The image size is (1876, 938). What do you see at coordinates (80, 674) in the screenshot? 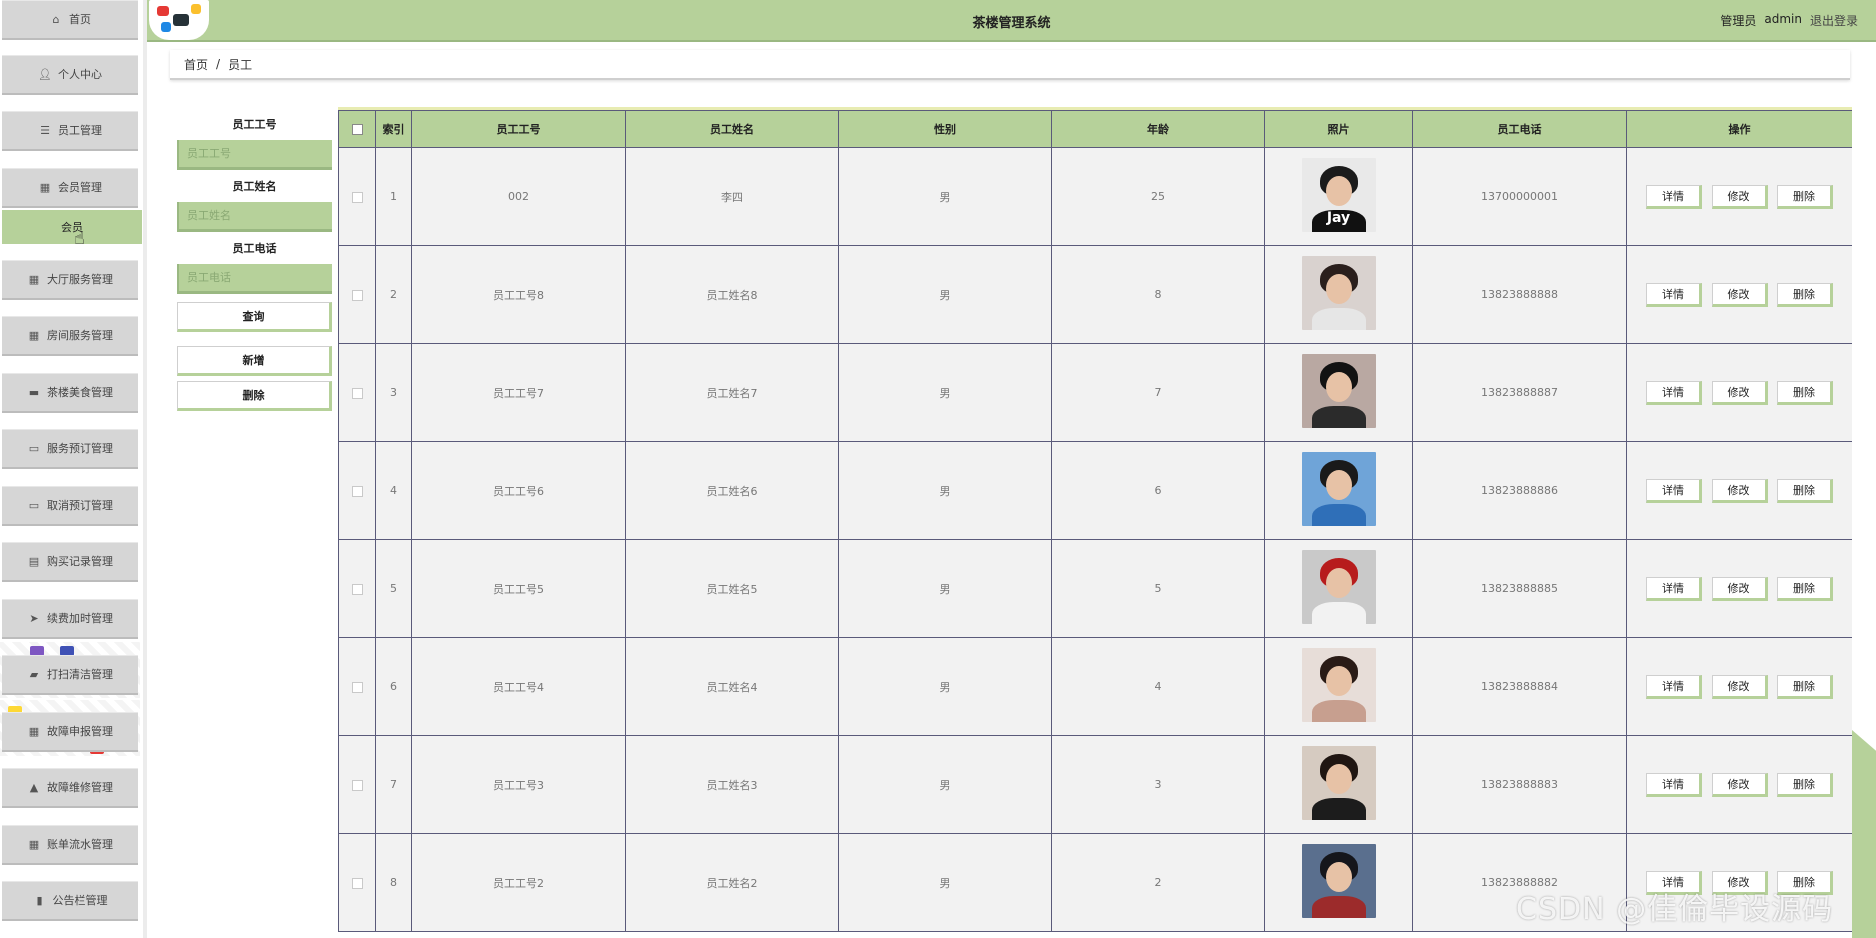
I see `sidebar-item-label: 打扫清洁管理` at bounding box center [80, 674].